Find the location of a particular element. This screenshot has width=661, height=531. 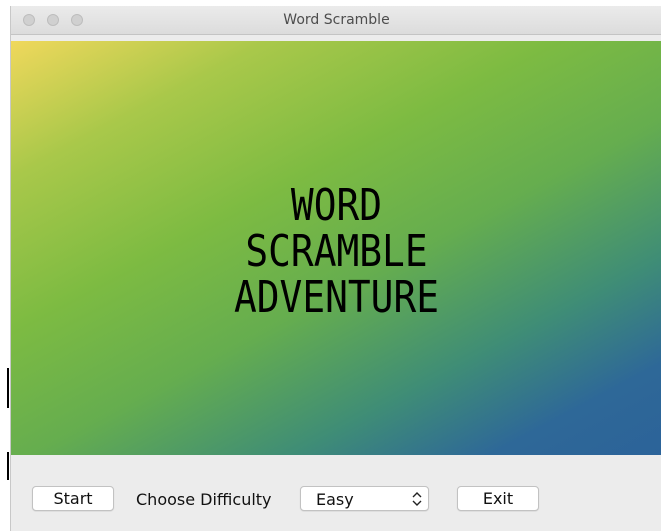

up-down-chevron-icon is located at coordinates (417, 499).